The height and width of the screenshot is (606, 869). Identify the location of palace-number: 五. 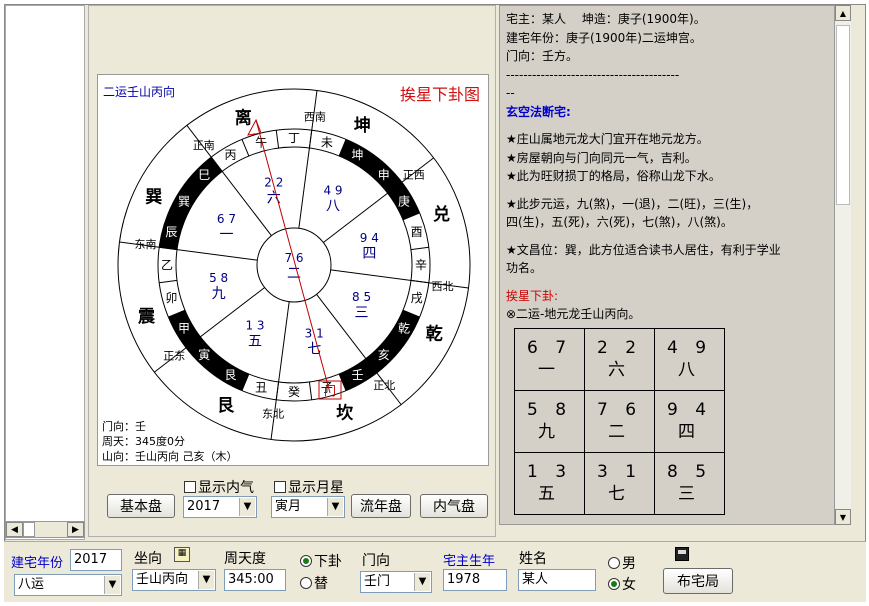
(255, 342).